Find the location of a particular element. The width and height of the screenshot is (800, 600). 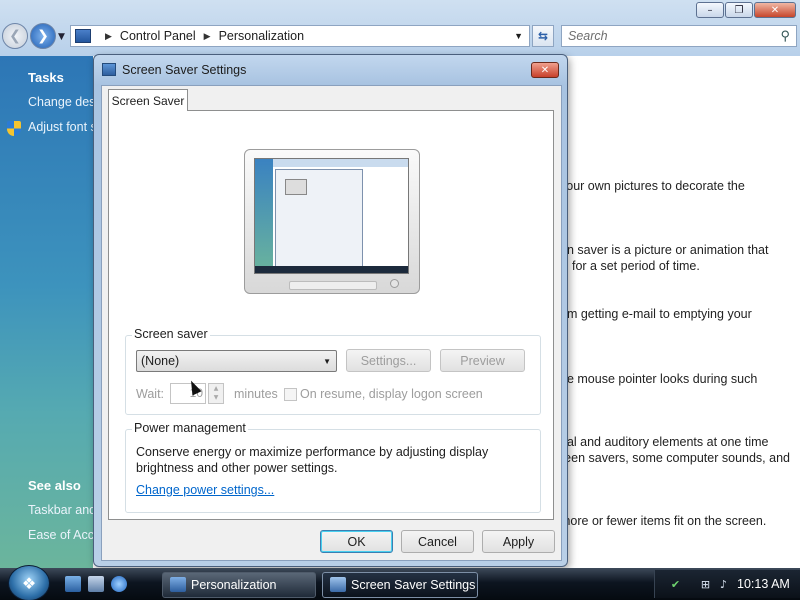

apply-button: Apply is located at coordinates (518, 541).